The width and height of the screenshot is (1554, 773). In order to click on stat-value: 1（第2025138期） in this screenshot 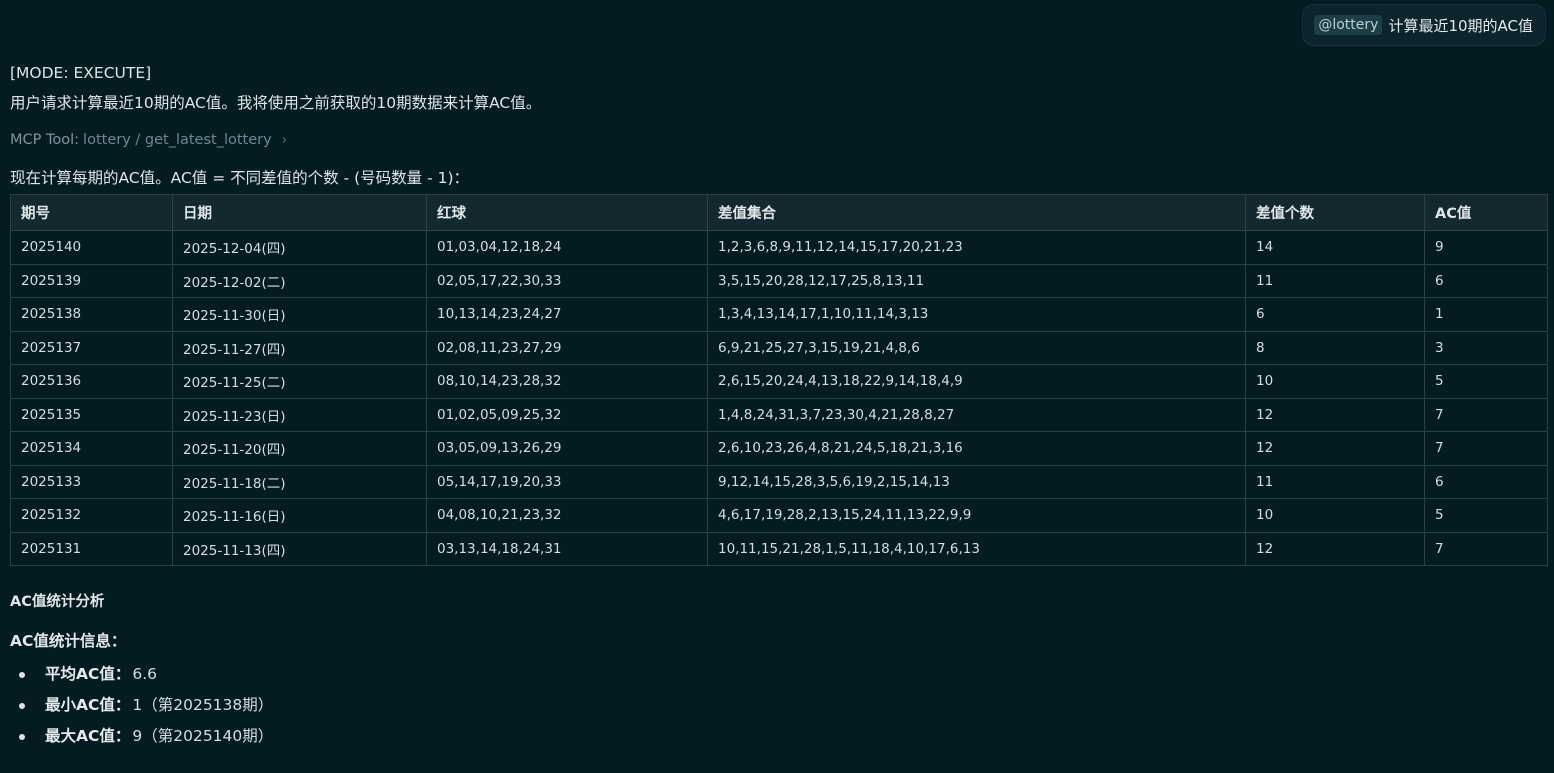, I will do `click(203, 705)`.